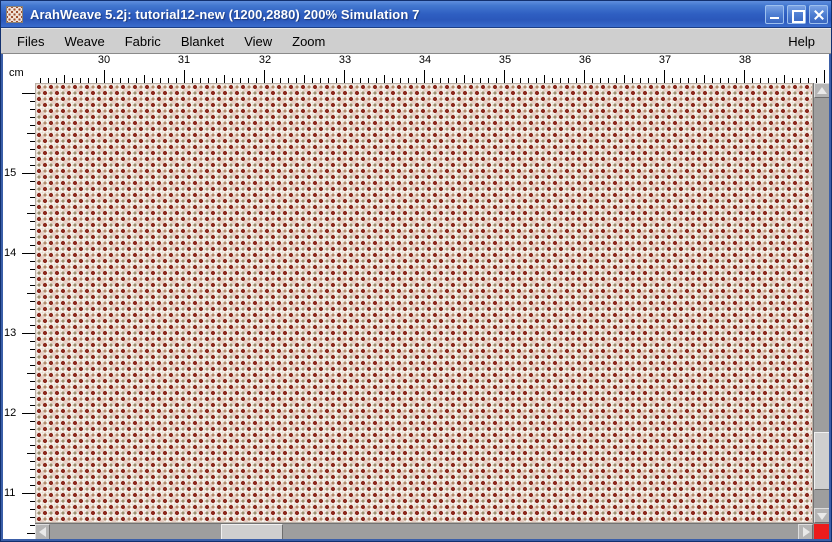 This screenshot has width=832, height=542. I want to click on horizontal-scrollbar, so click(424, 531).